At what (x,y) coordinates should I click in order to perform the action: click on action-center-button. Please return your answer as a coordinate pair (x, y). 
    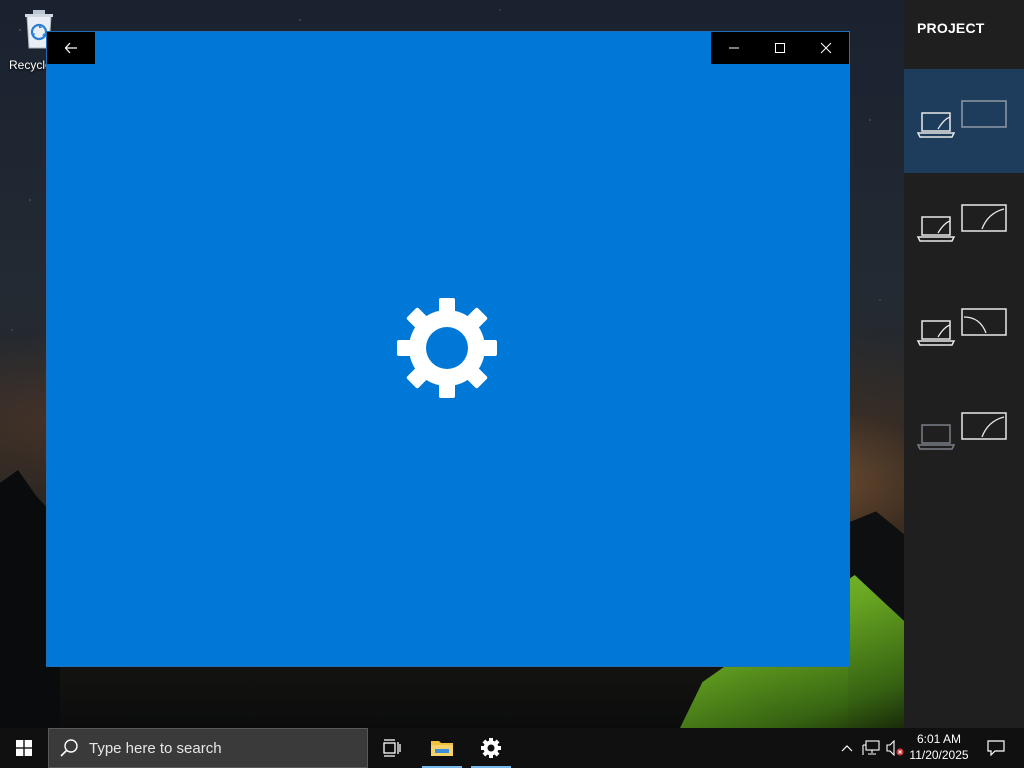
    Looking at the image, I should click on (996, 748).